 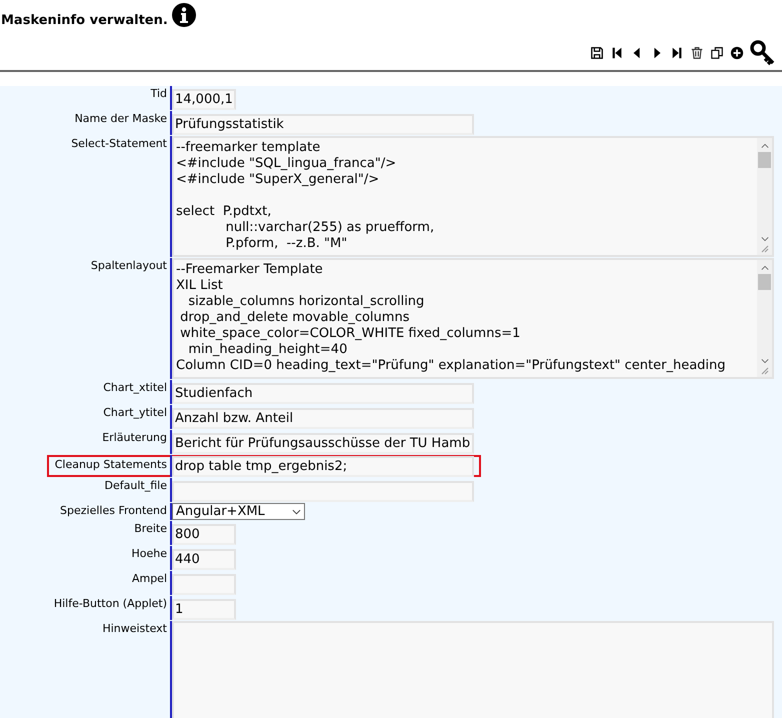 I want to click on text-field: Anzahl bzw. Anteil, so click(x=323, y=418).